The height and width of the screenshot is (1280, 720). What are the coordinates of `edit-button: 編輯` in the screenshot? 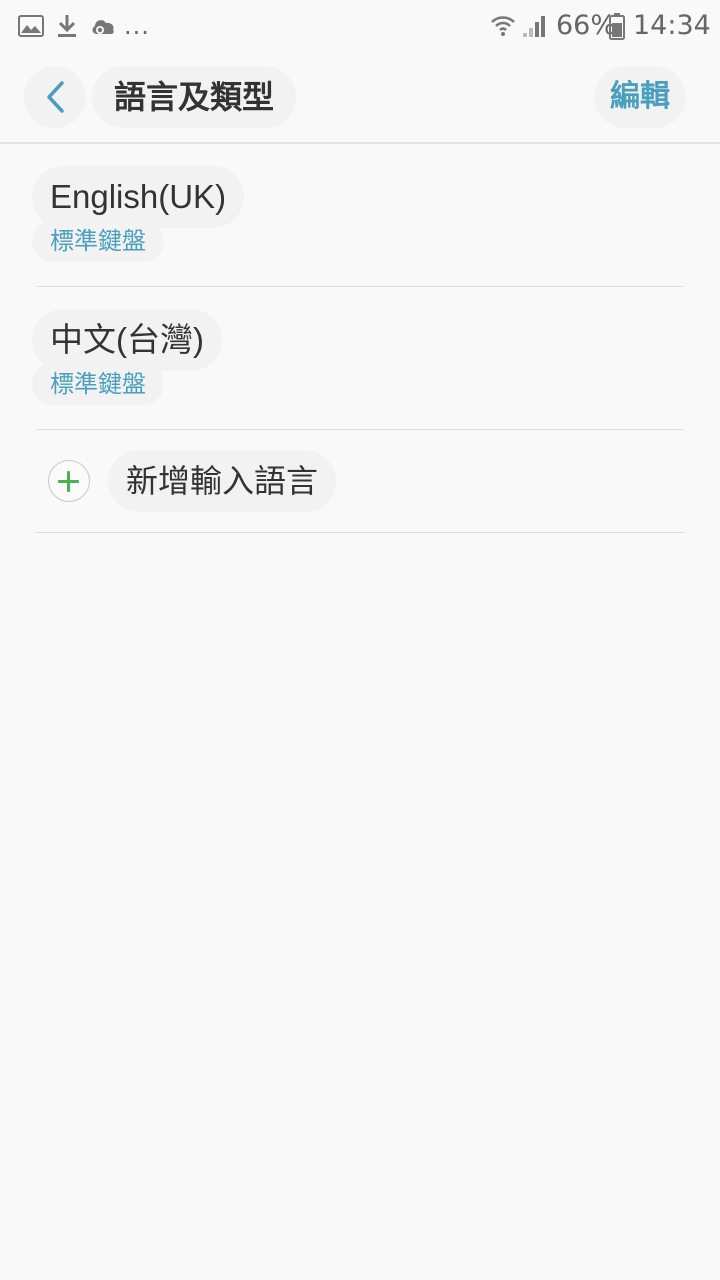 It's located at (640, 97).